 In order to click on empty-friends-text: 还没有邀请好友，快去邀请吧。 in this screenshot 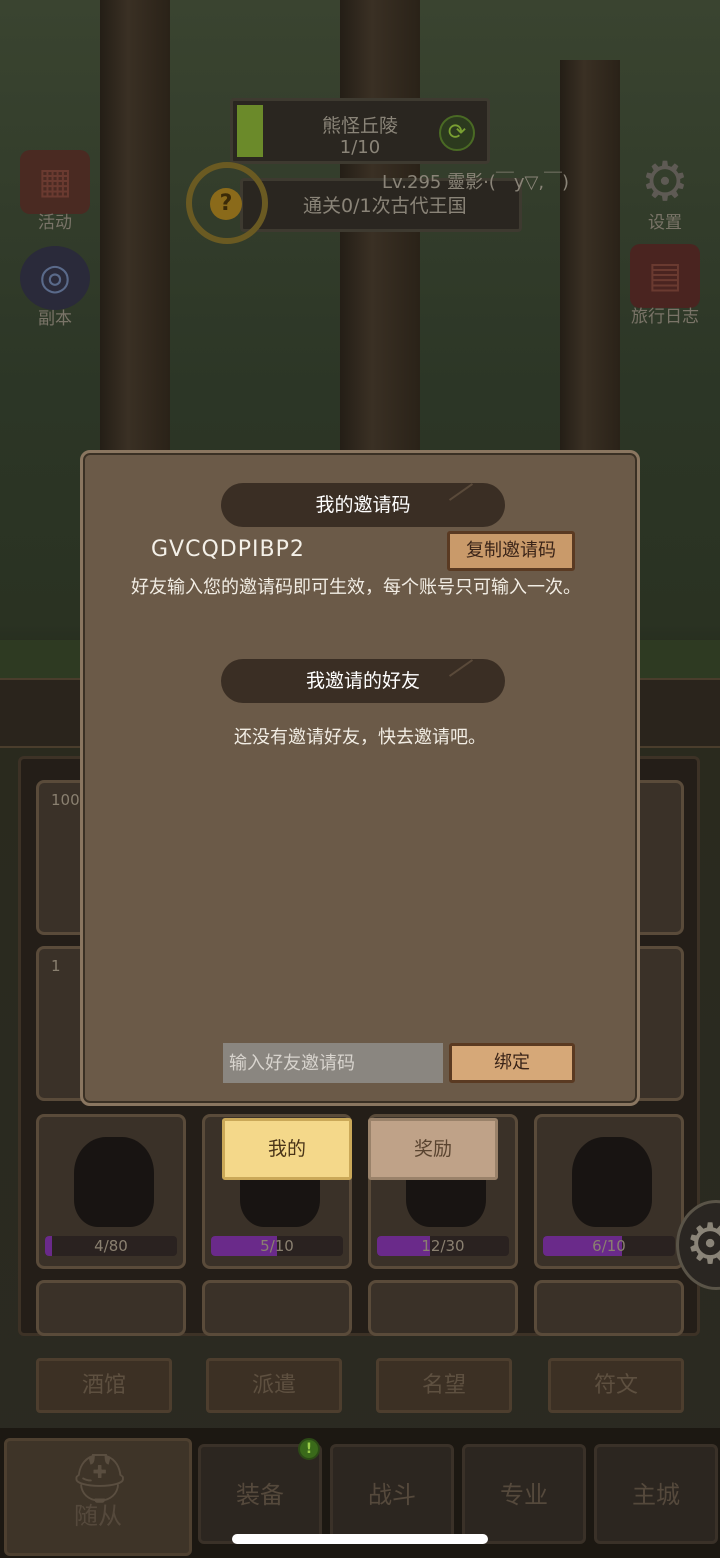, I will do `click(360, 737)`.